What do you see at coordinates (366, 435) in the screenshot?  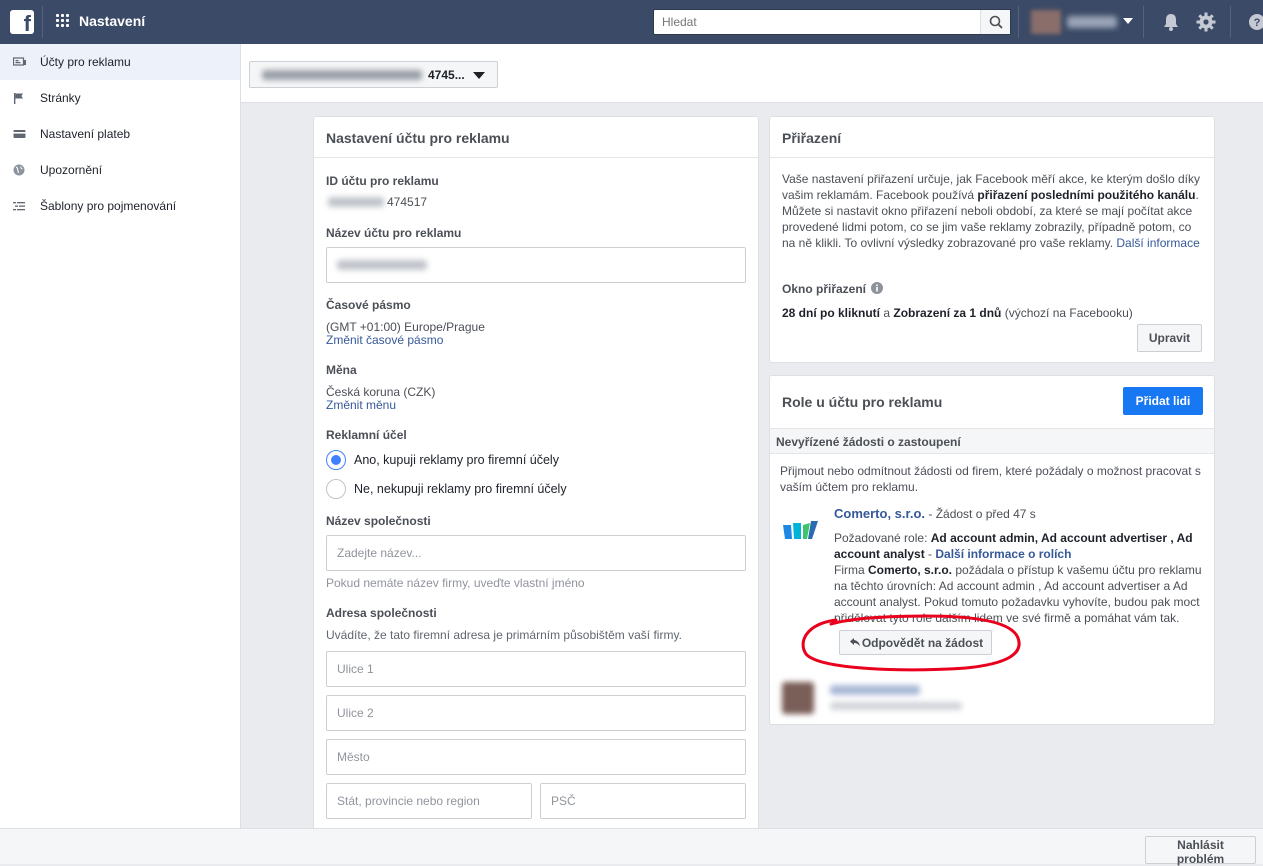 I see `ad-purpose-label: Reklamní účel` at bounding box center [366, 435].